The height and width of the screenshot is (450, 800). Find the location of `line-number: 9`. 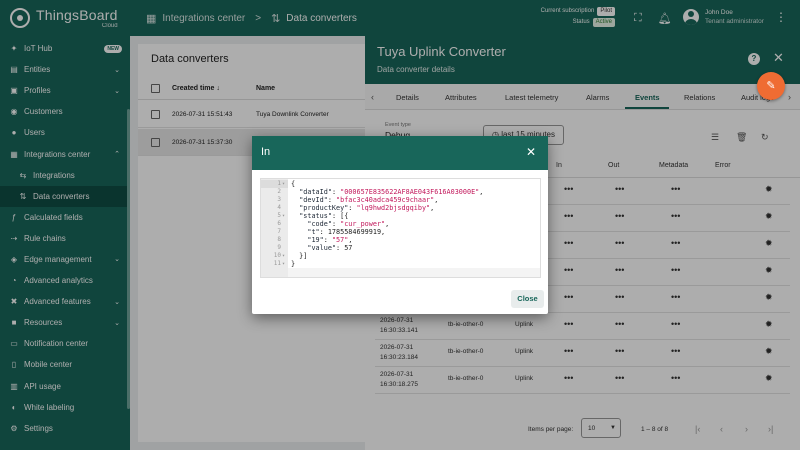

line-number: 9 is located at coordinates (279, 247).